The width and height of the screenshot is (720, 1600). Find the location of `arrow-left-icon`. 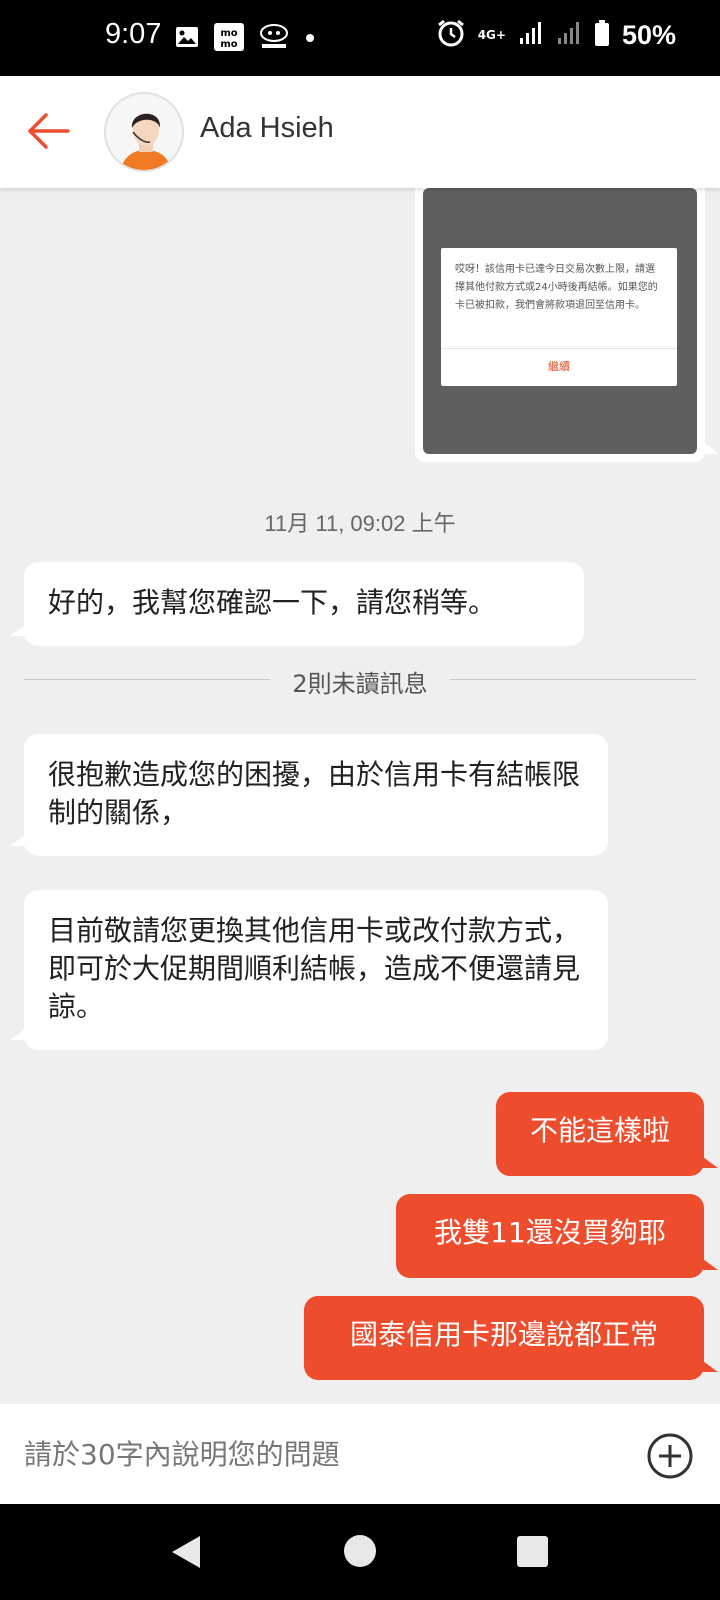

arrow-left-icon is located at coordinates (49, 131).